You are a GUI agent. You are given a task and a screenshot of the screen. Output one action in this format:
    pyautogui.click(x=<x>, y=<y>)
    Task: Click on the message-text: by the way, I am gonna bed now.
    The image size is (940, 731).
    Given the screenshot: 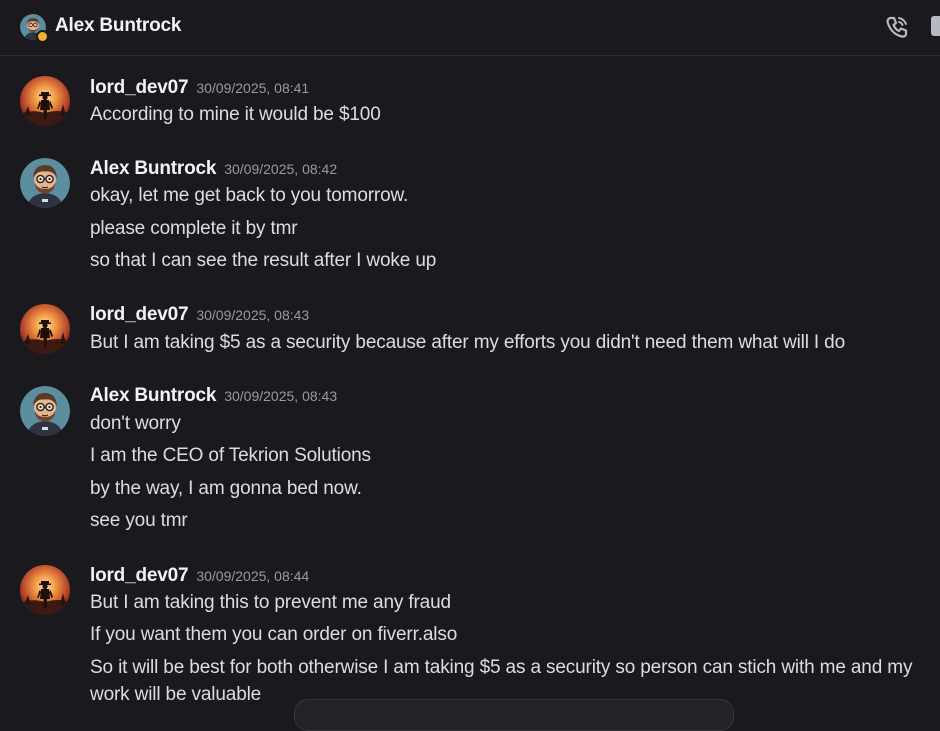 What is the action you would take?
    pyautogui.click(x=226, y=488)
    